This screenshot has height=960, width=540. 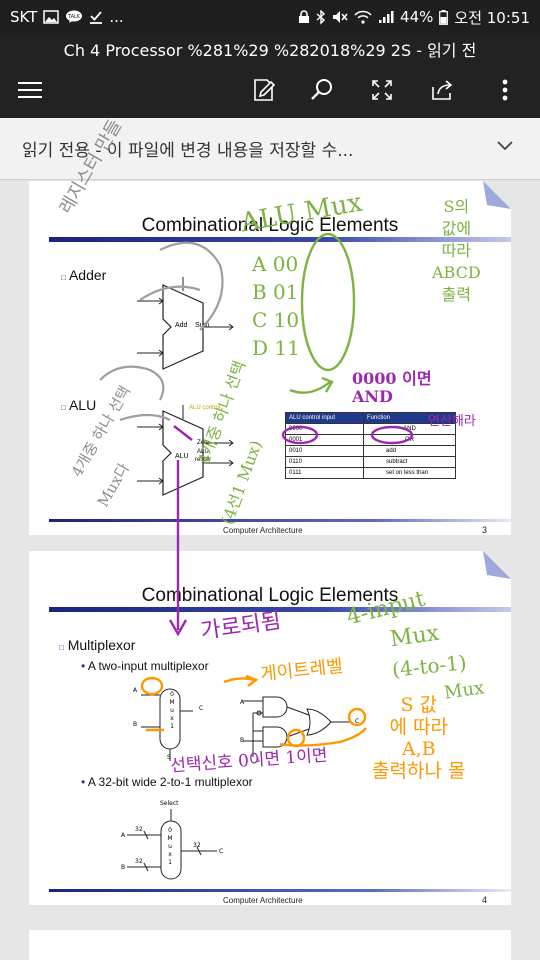 What do you see at coordinates (253, 711) in the screenshot?
I see `orange-pen-strokes` at bounding box center [253, 711].